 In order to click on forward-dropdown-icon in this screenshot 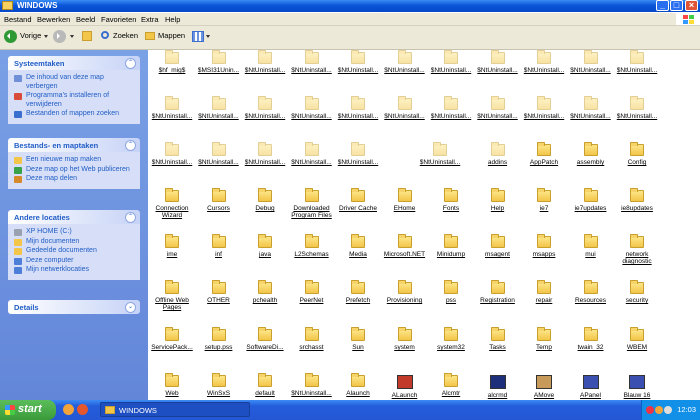, I will do `click(72, 36)`.